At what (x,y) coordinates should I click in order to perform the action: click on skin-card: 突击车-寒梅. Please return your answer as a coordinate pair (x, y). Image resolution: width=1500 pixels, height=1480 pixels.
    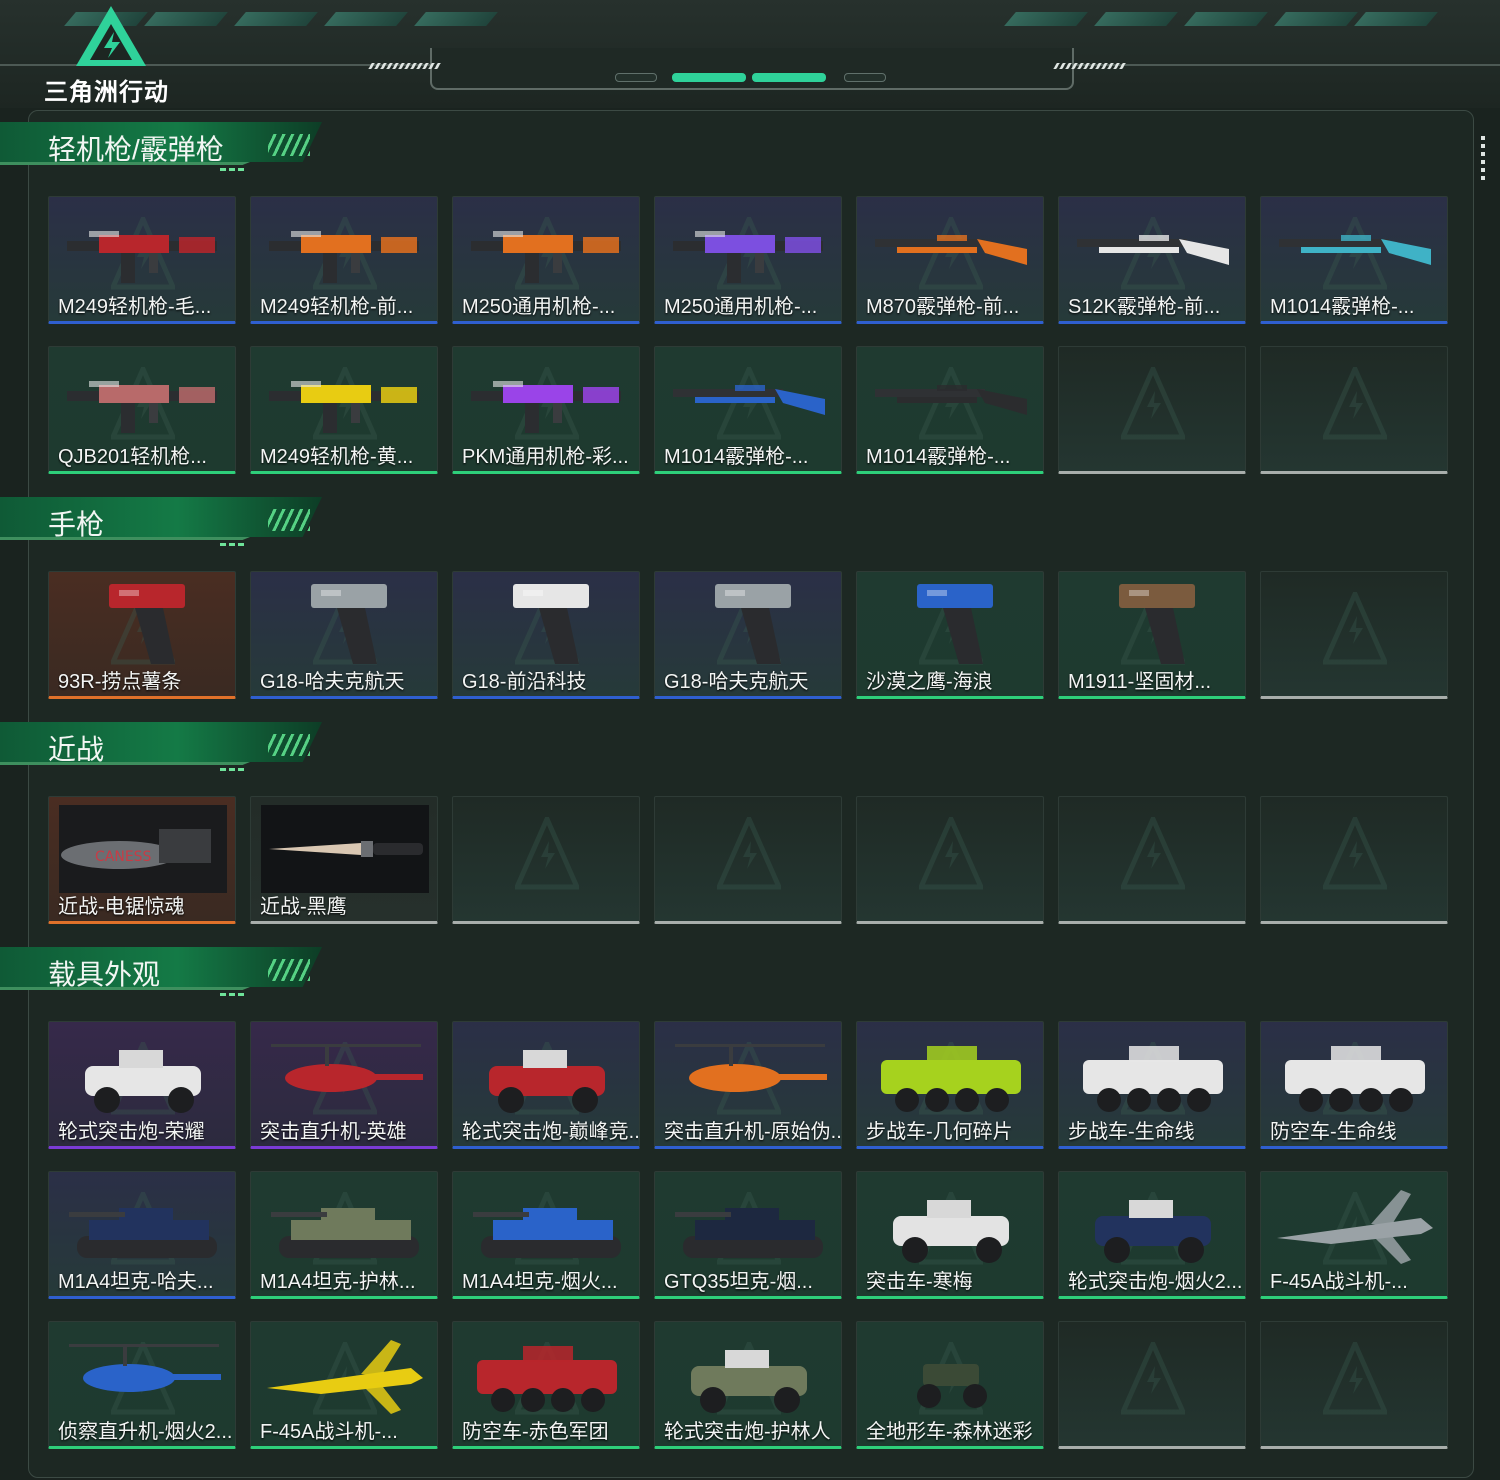
    Looking at the image, I should click on (950, 1235).